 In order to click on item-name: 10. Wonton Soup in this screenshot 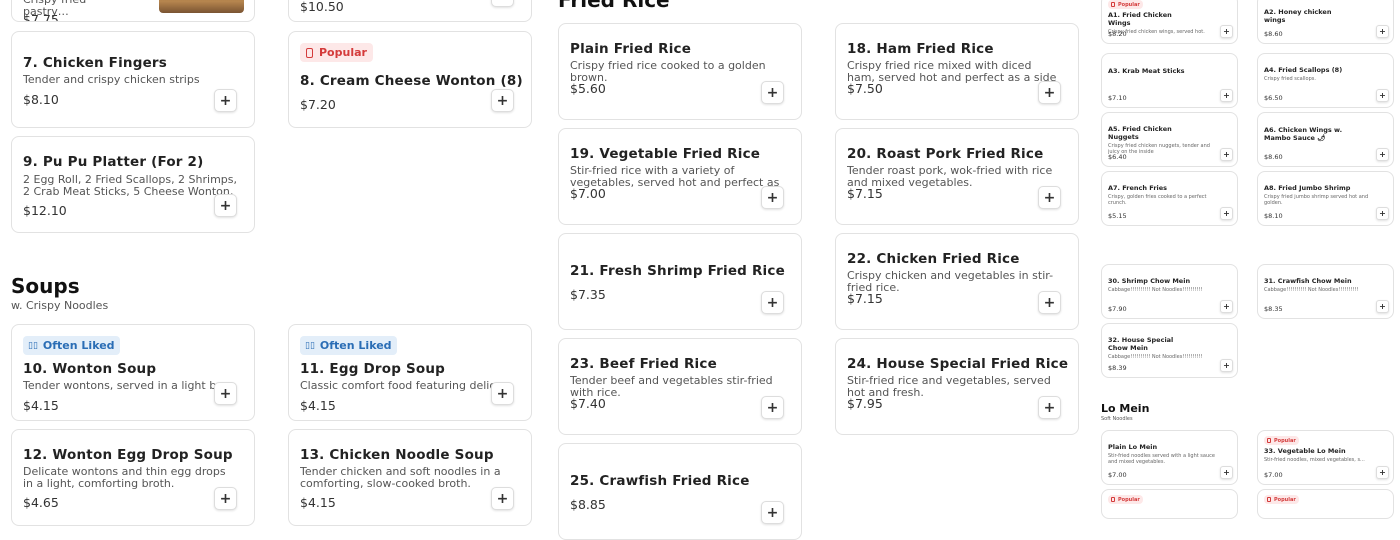, I will do `click(90, 369)`.